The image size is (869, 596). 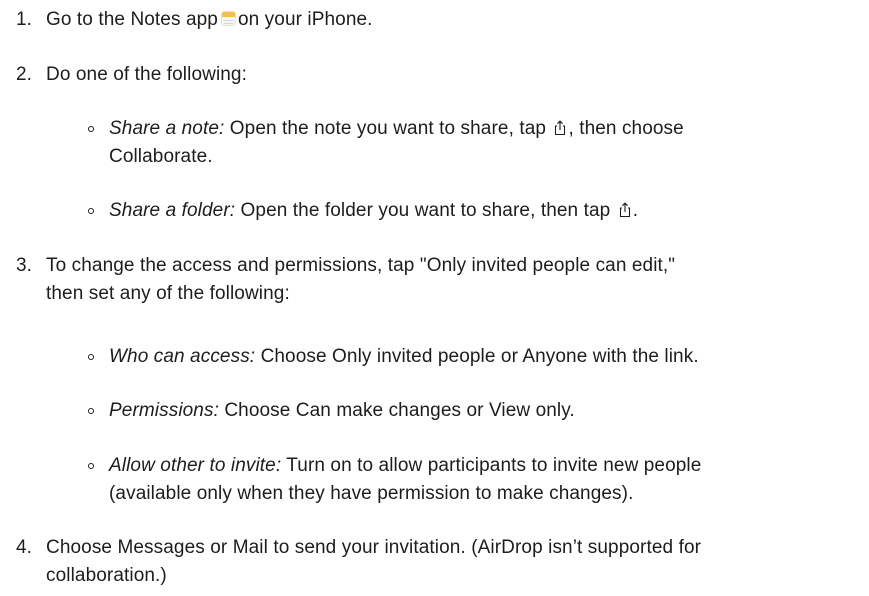 I want to click on list-item-body: Open the note you want to share, tap, so click(x=388, y=128).